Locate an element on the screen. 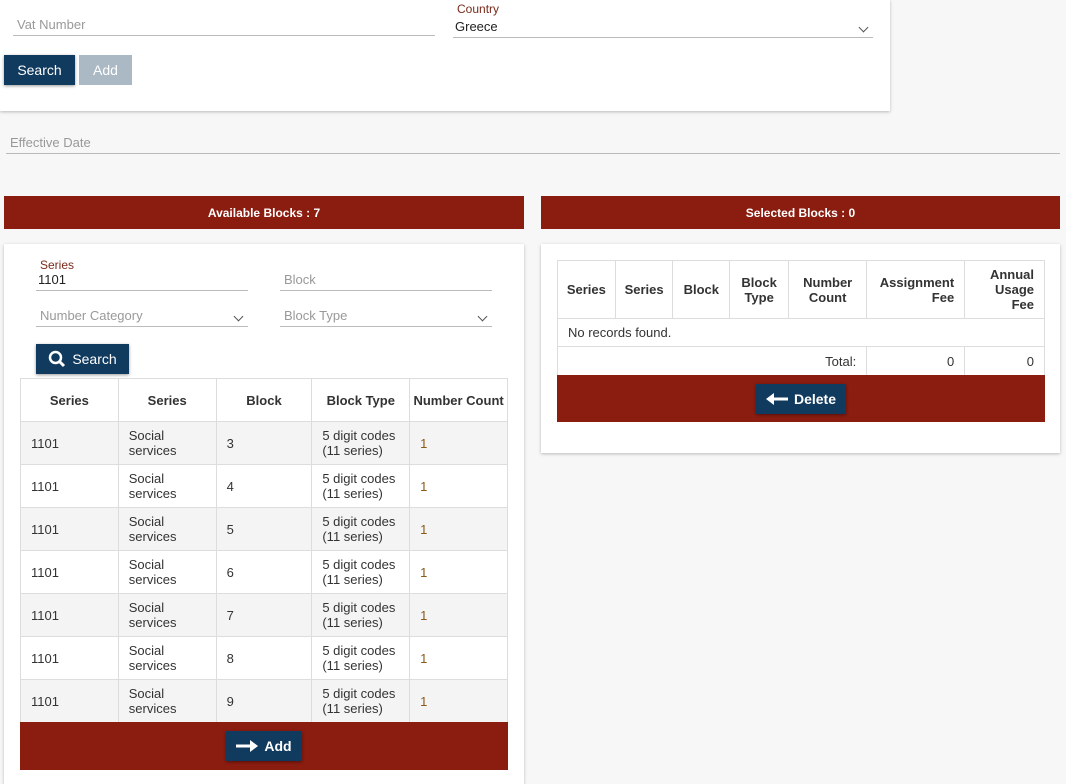  series-label: Series is located at coordinates (57, 265).